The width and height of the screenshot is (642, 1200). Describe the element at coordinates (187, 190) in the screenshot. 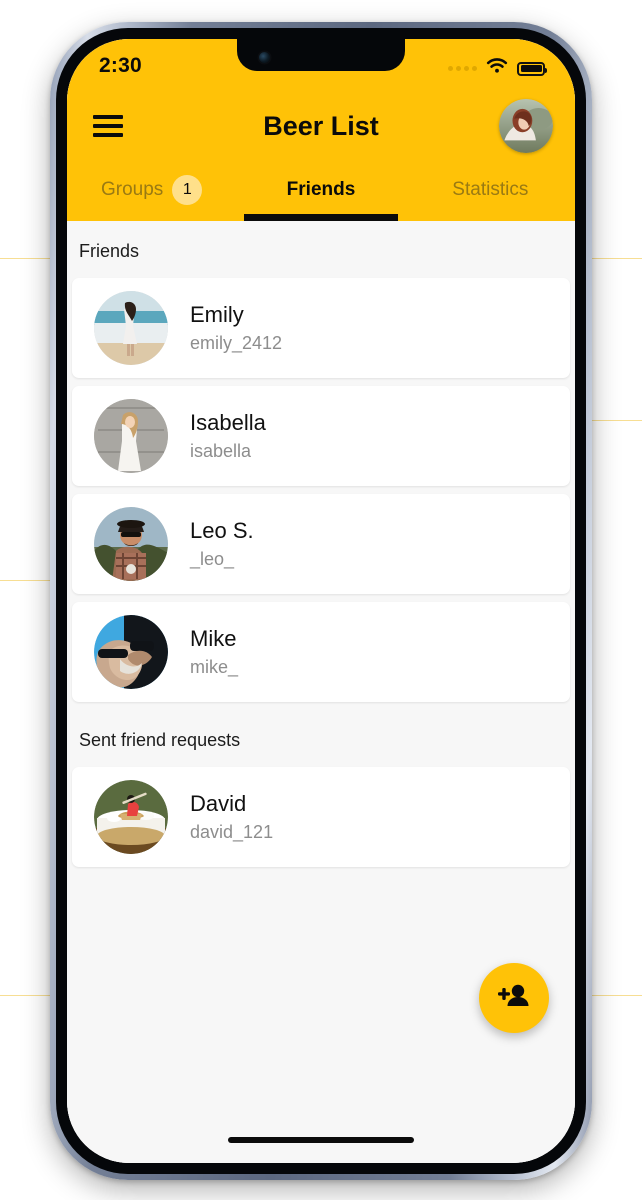

I see `tab-groups-badge: 1` at that location.